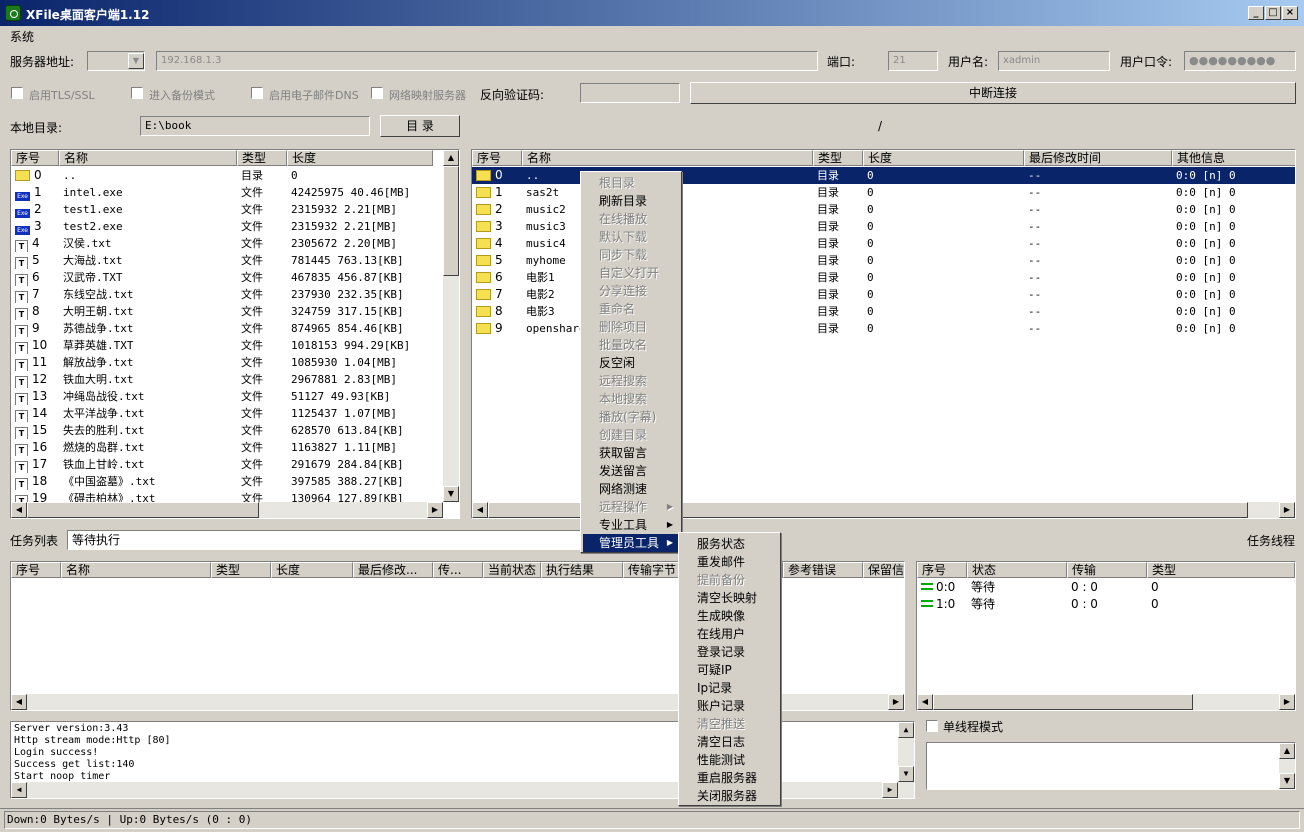  I want to click on menu-item: 远程操作 ▶, so click(631, 507).